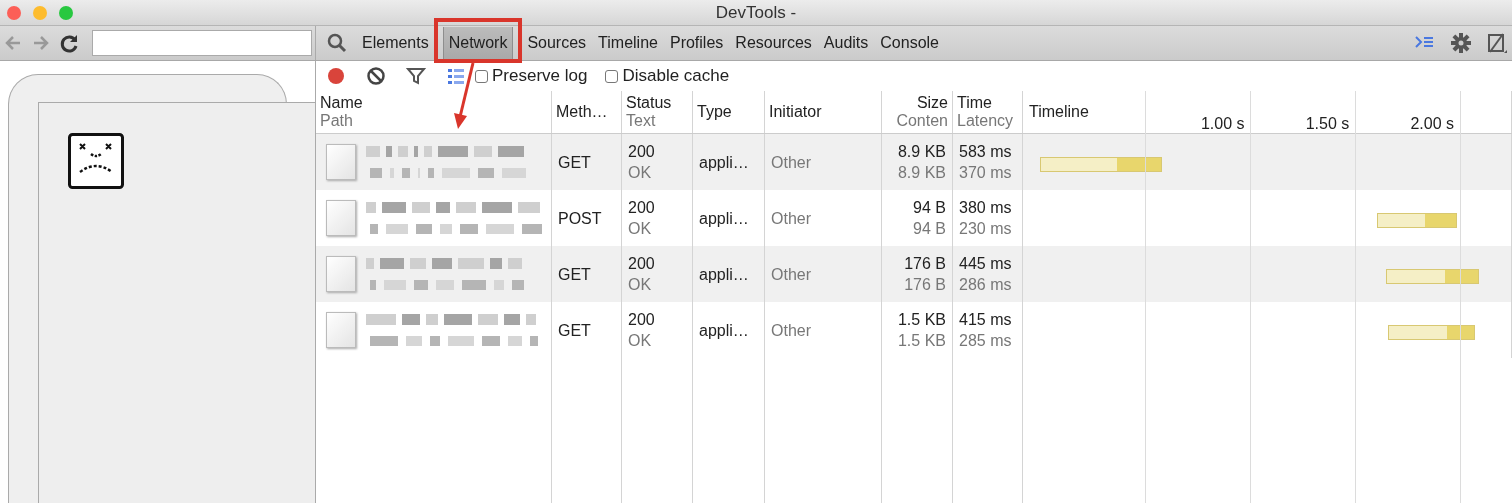 The height and width of the screenshot is (503, 1512). Describe the element at coordinates (986, 173) in the screenshot. I see `latency-text: 370 ms` at that location.